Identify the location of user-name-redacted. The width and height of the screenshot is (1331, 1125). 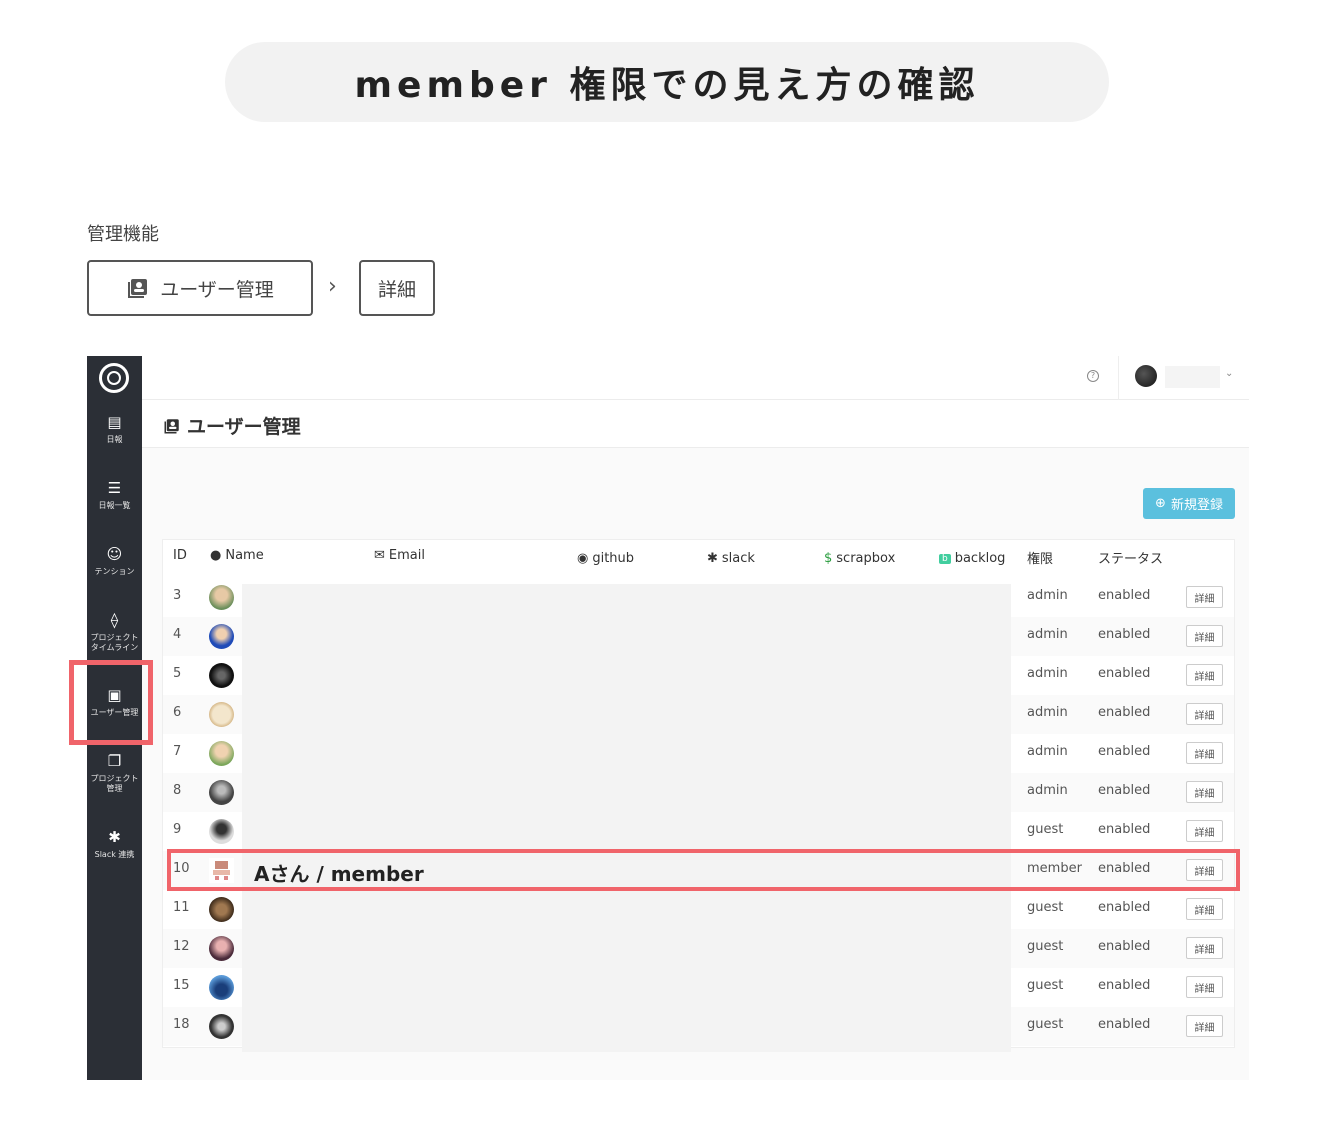
(1192, 377).